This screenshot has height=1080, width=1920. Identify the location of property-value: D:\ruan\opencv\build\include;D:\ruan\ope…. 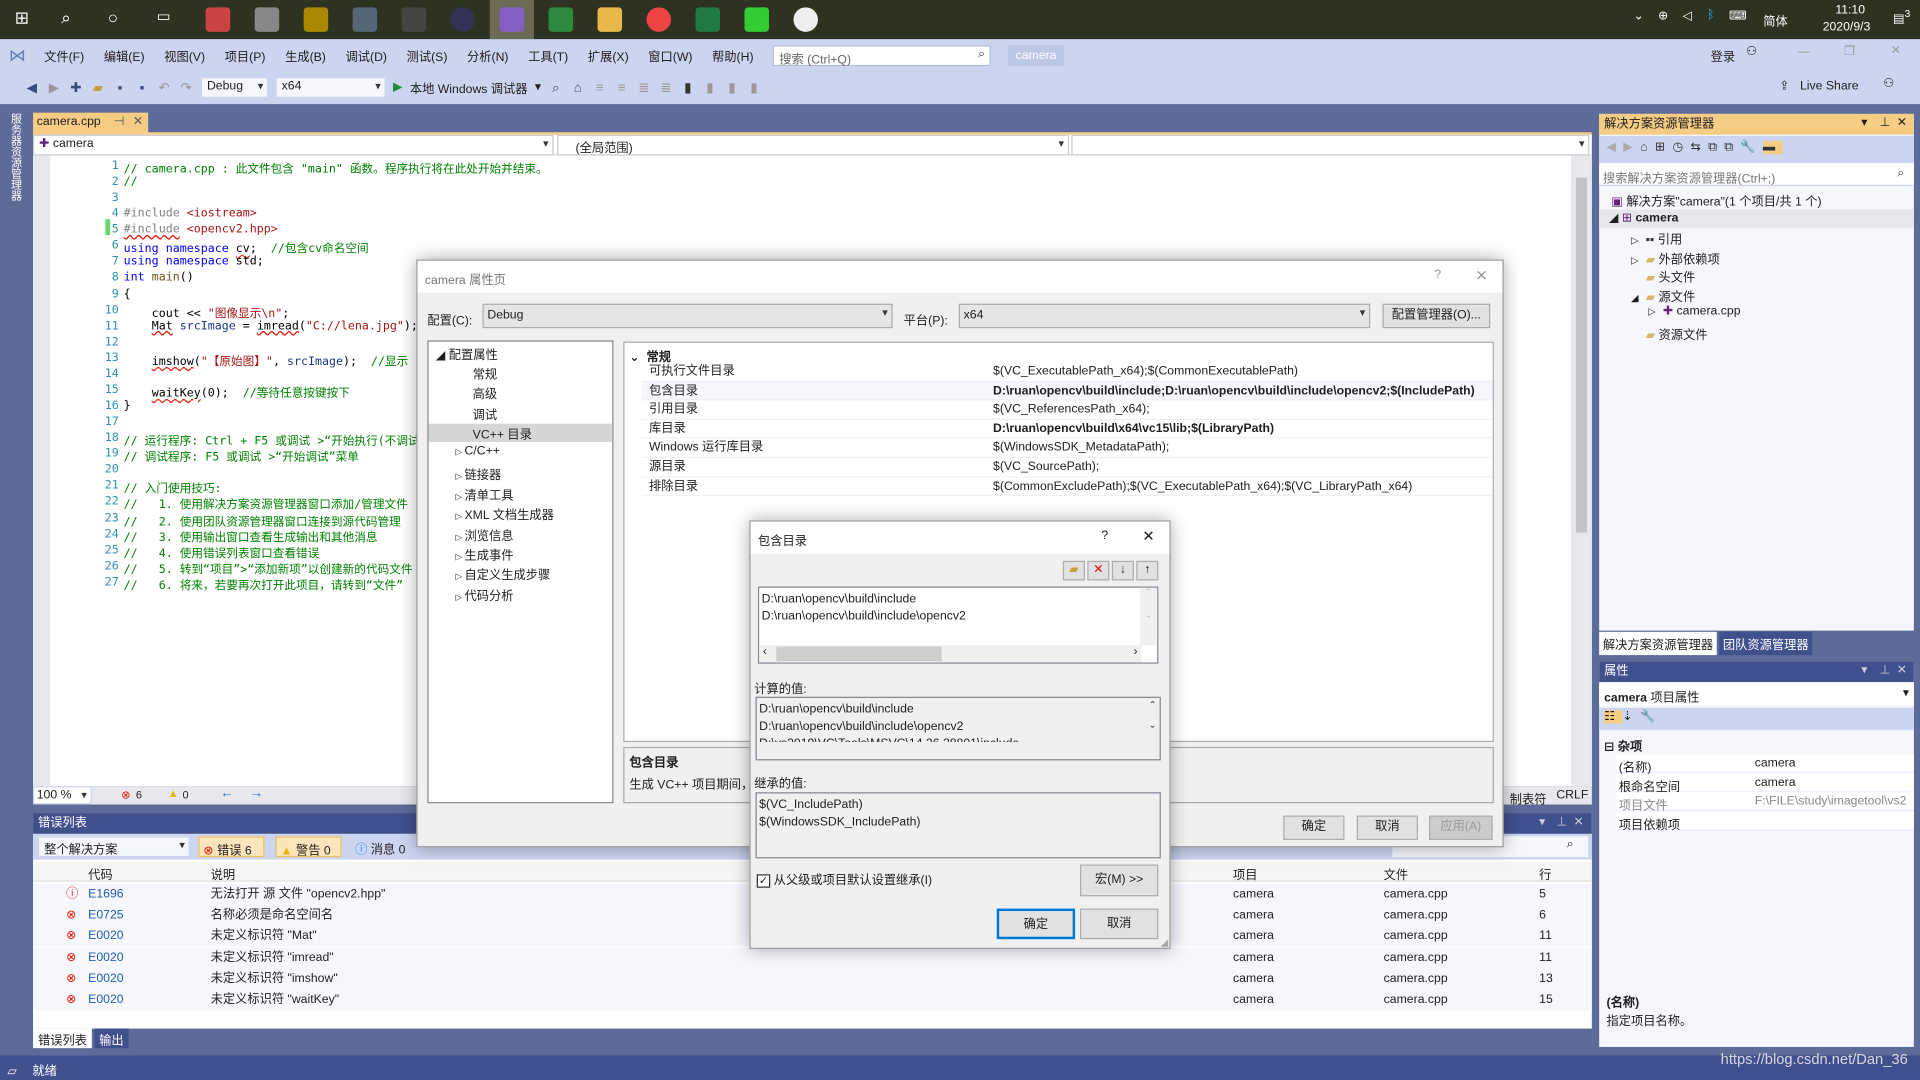
(1244, 391).